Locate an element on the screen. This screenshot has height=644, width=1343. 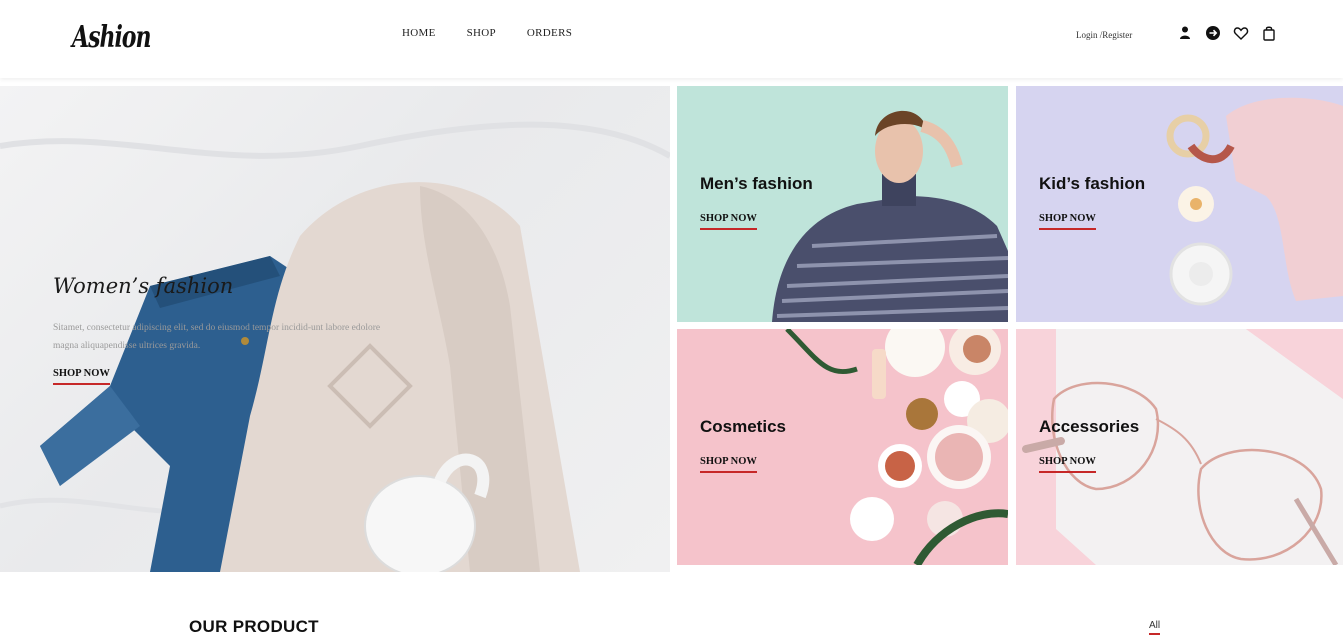
kids-image is located at coordinates (1254, 201).